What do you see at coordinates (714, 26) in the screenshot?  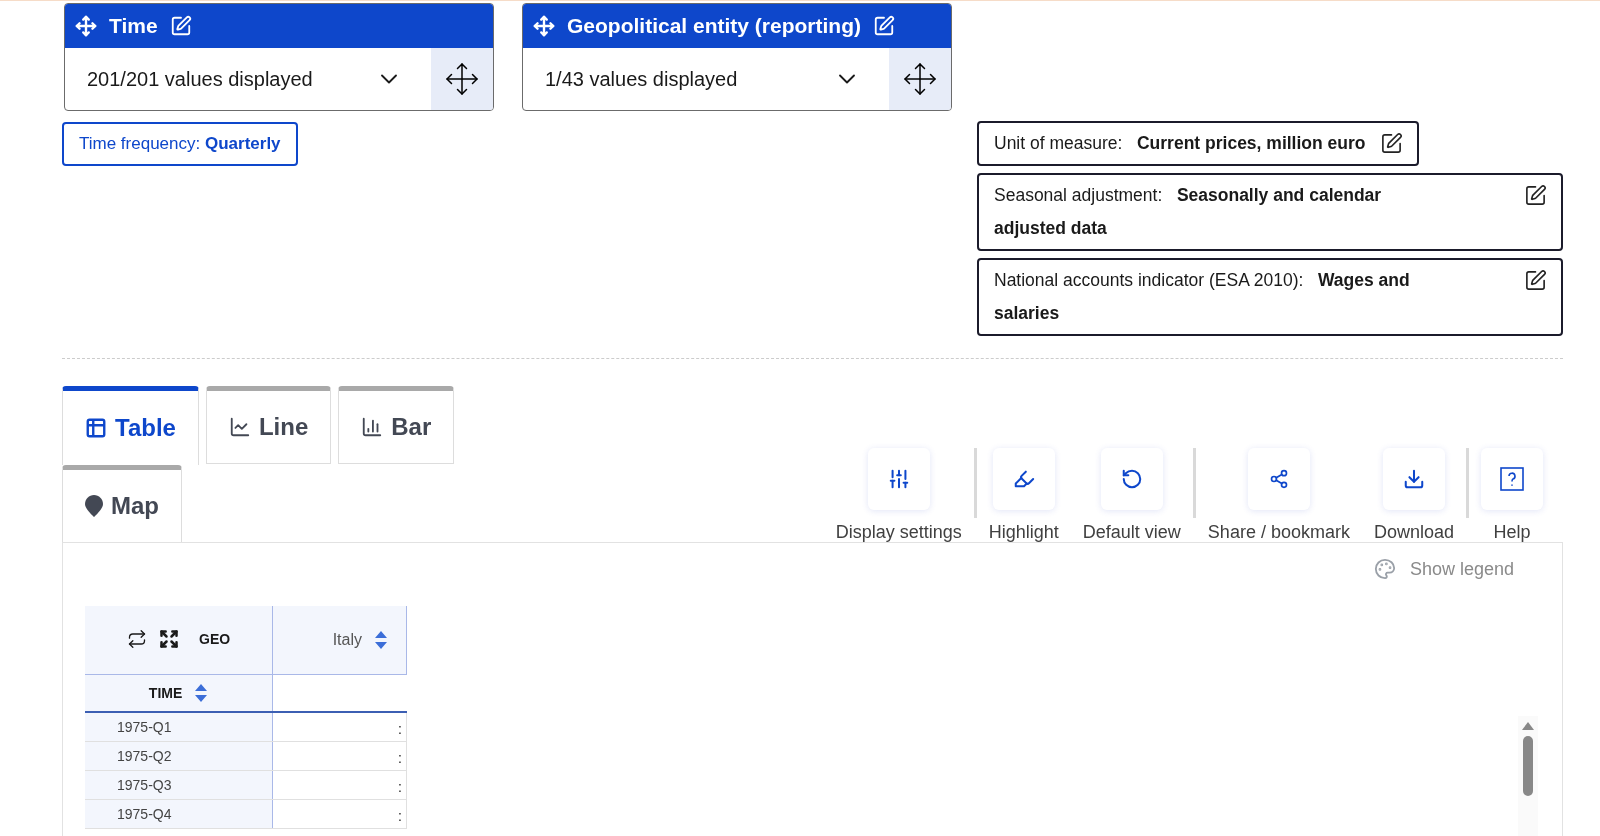 I see `dimension-title: Geopolitical entity (reporting)` at bounding box center [714, 26].